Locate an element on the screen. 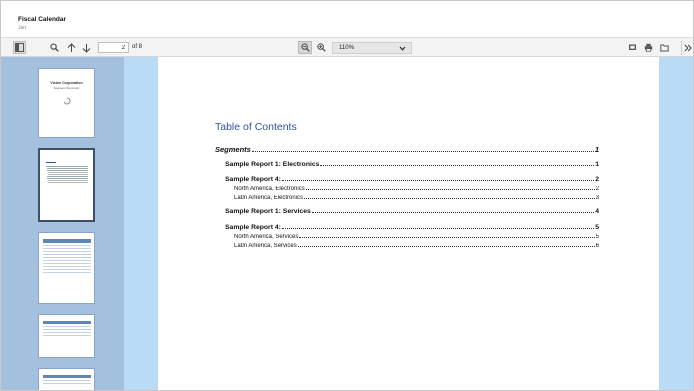  presentation-icon is located at coordinates (632, 47).